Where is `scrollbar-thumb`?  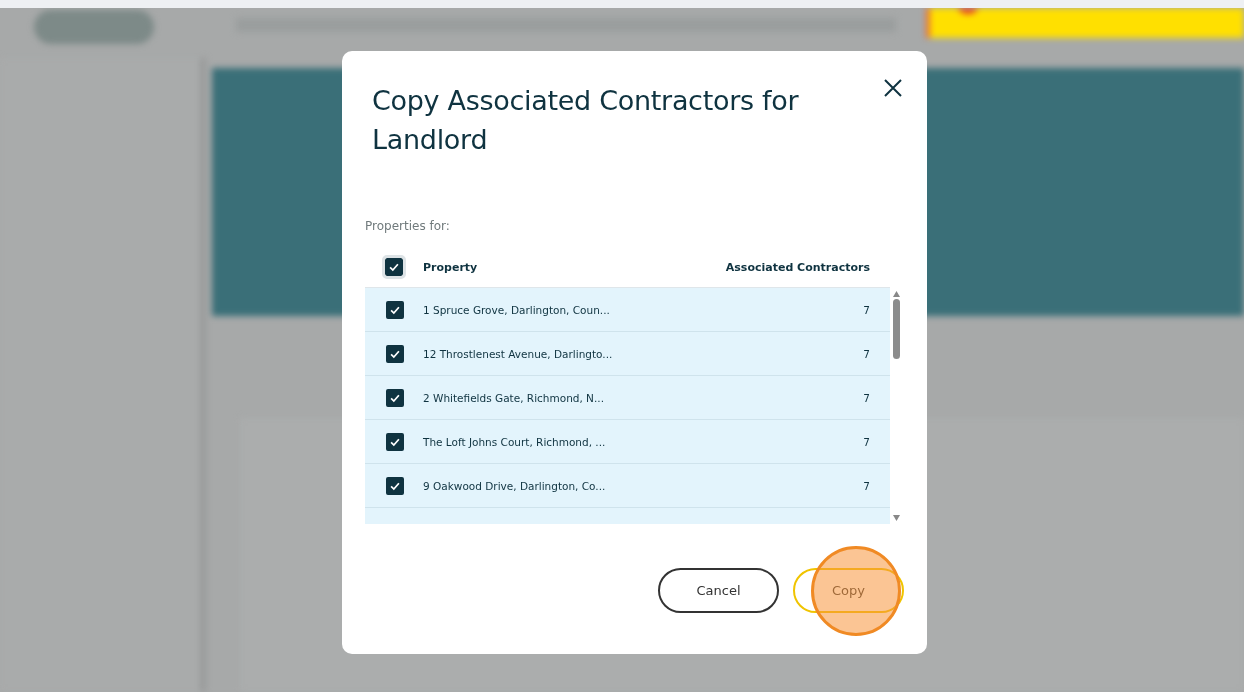
scrollbar-thumb is located at coordinates (896, 329).